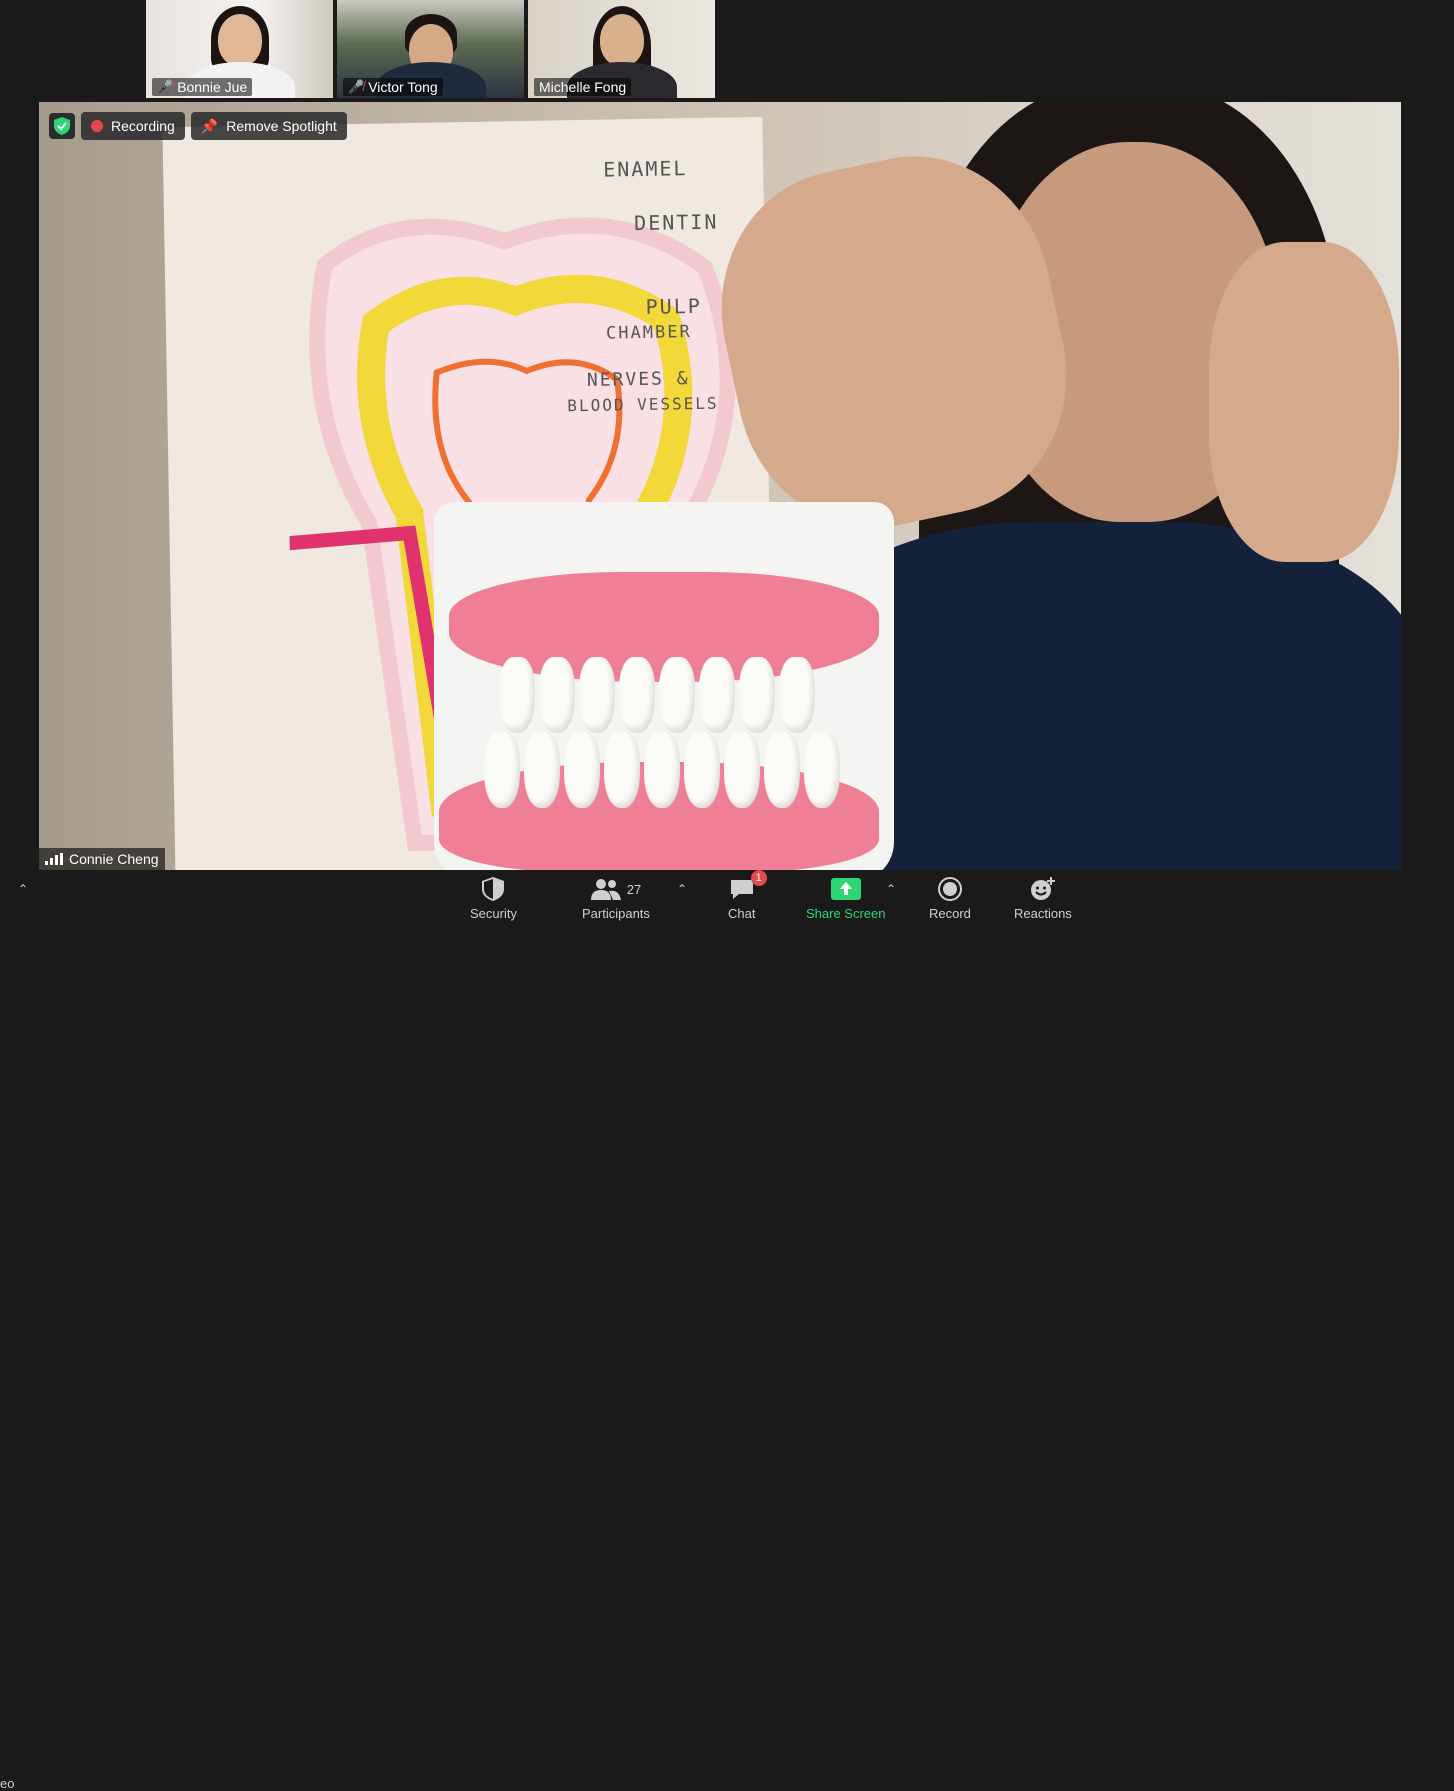 This screenshot has height=1791, width=1454. I want to click on recording-indicator: Recording, so click(133, 126).